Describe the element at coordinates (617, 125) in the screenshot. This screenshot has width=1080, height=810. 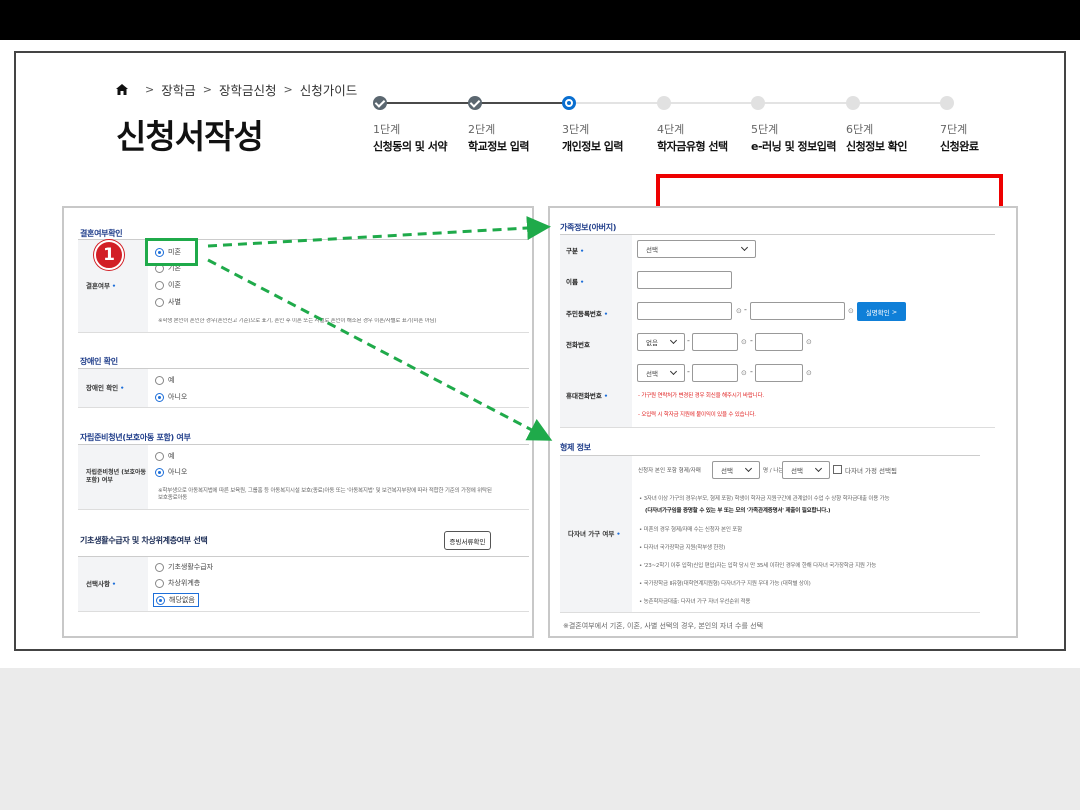
I see `step-3: 3단계 개인정보 입력` at that location.